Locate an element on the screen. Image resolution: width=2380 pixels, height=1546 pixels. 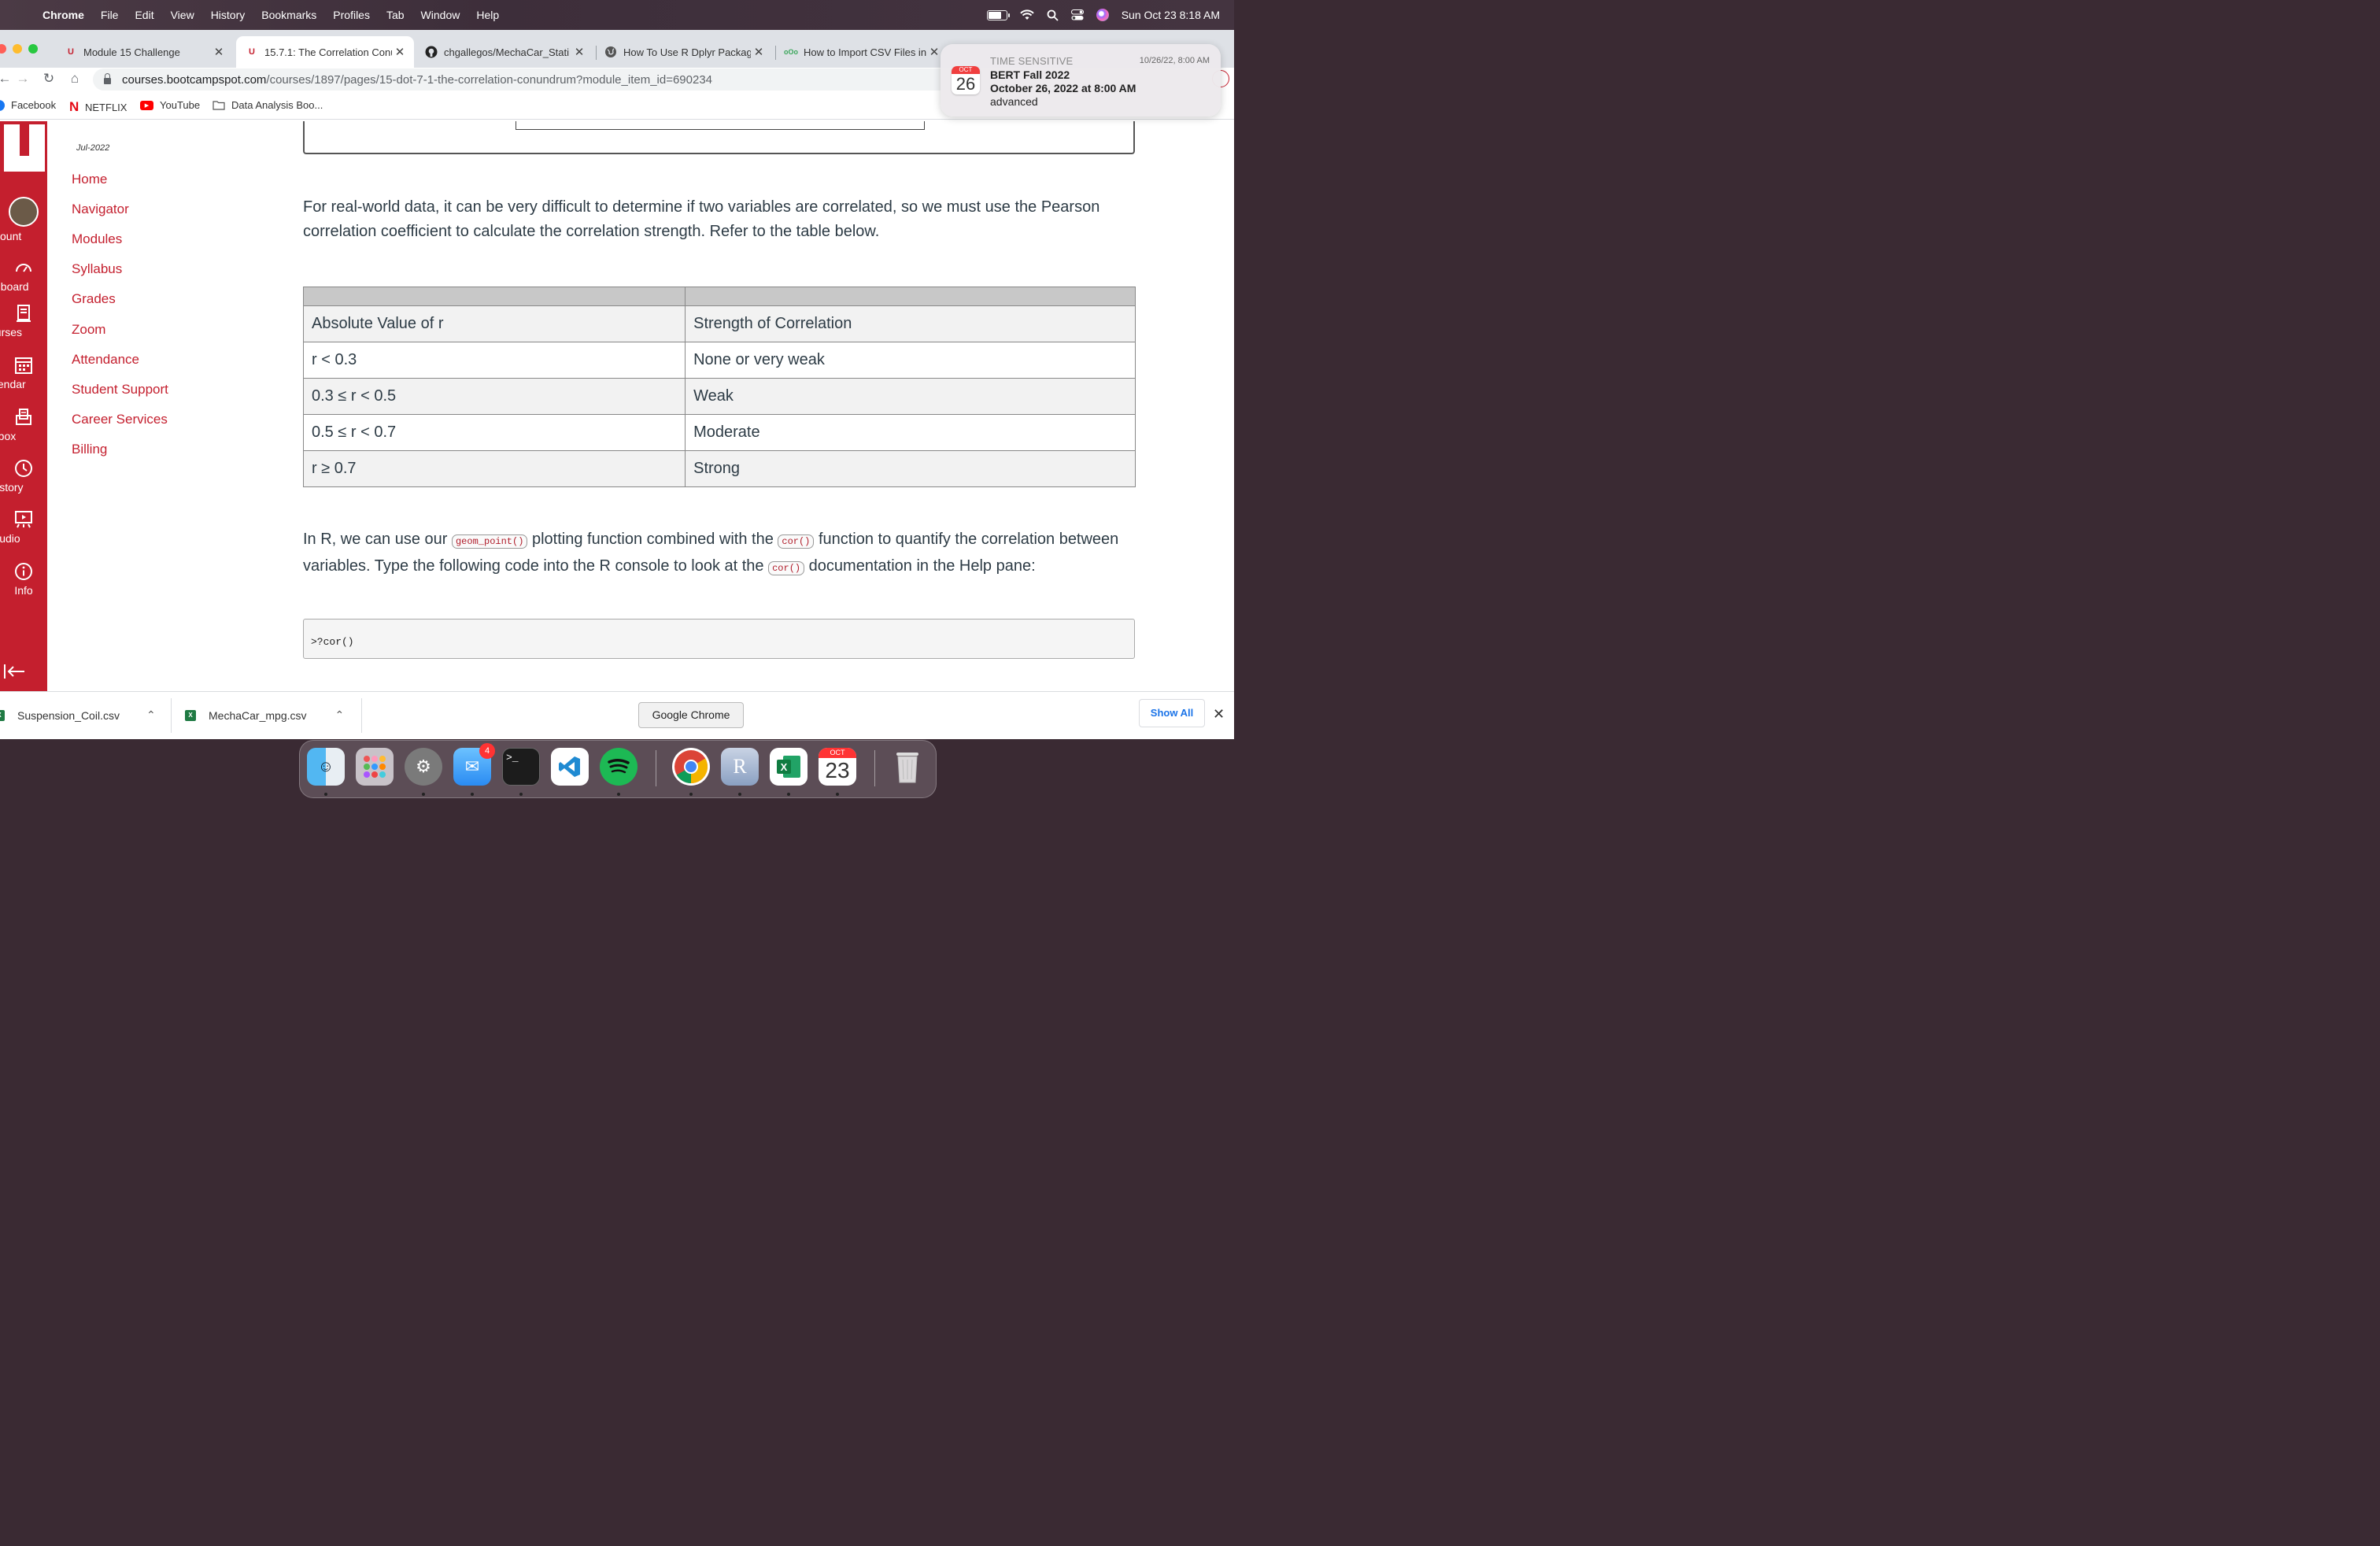
global-nav-inbox: Inbox is located at coordinates (23, 425).